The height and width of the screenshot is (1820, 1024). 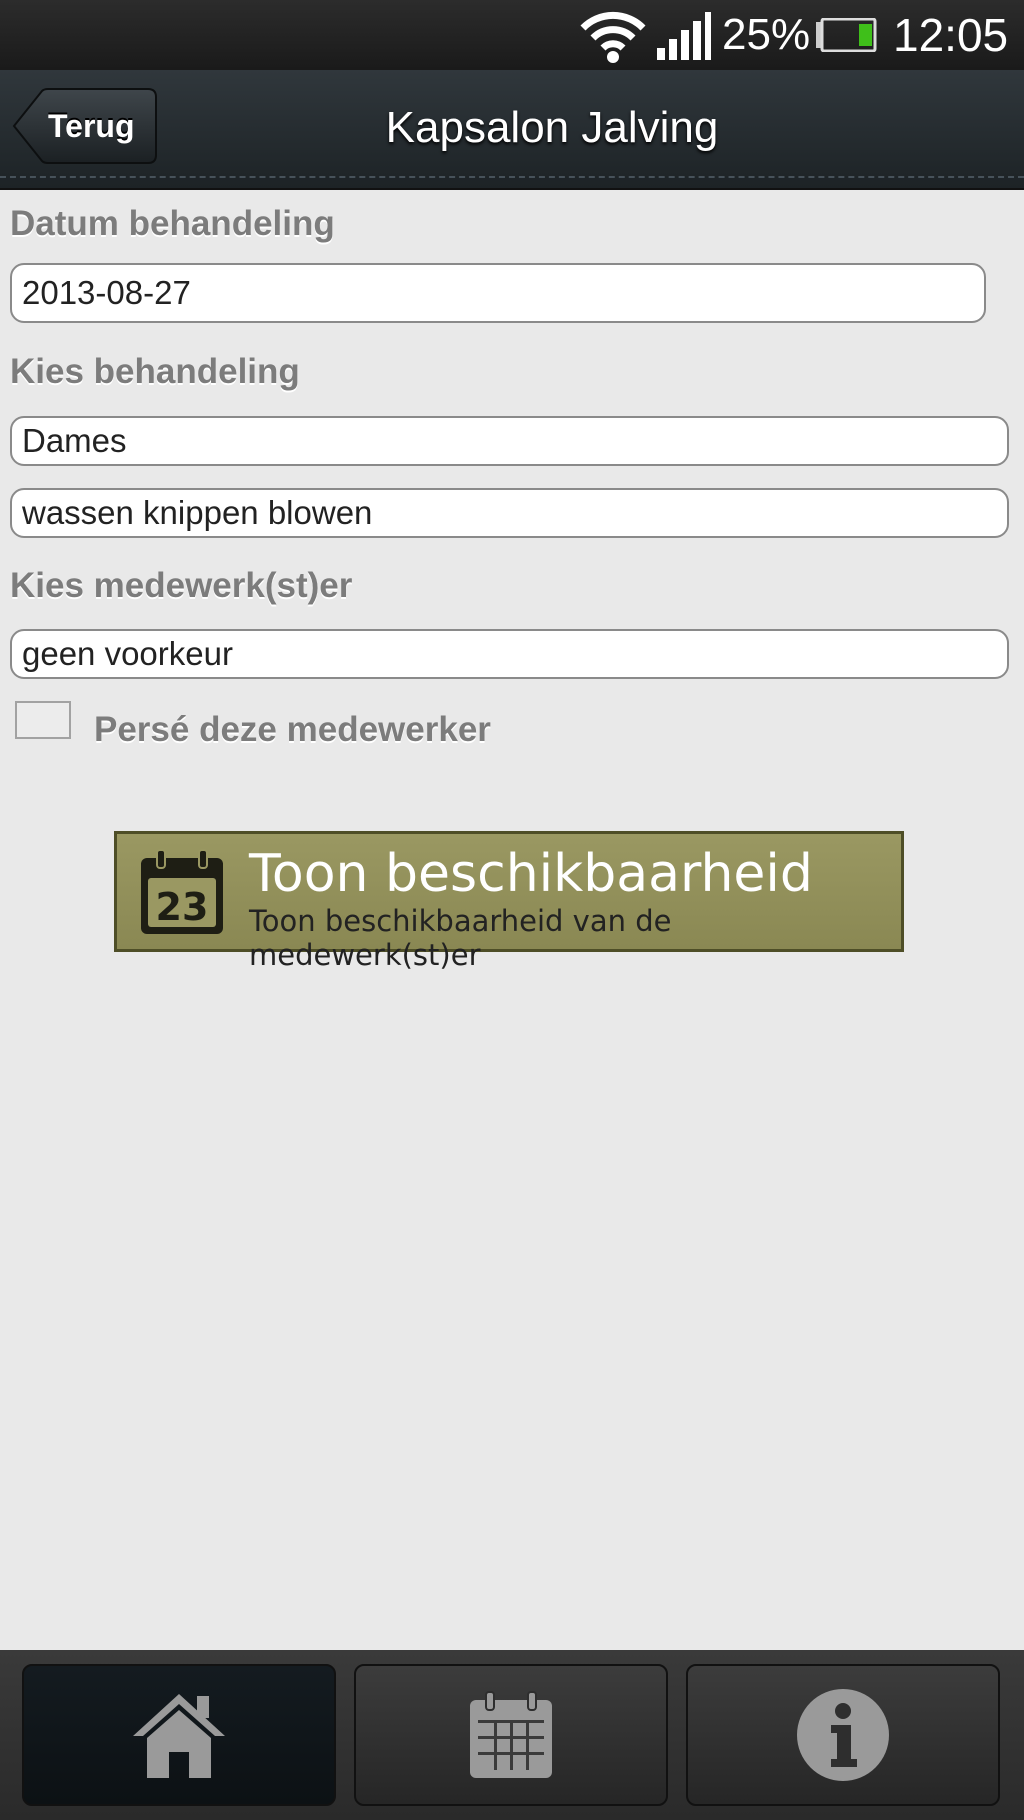 What do you see at coordinates (127, 653) in the screenshot?
I see `employee-value: geen voorkeur` at bounding box center [127, 653].